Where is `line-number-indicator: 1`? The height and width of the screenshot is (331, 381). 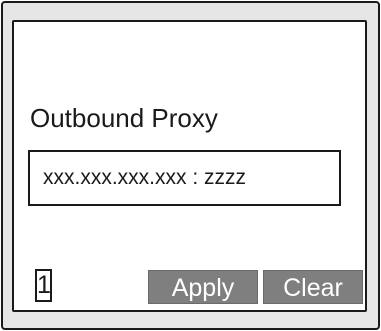
line-number-indicator: 1 is located at coordinates (43, 285).